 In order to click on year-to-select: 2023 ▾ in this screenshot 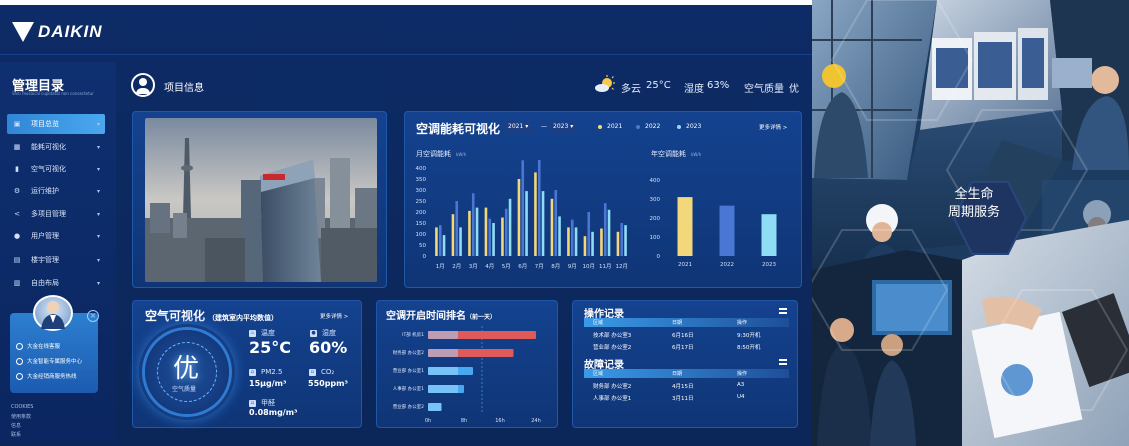, I will do `click(563, 127)`.